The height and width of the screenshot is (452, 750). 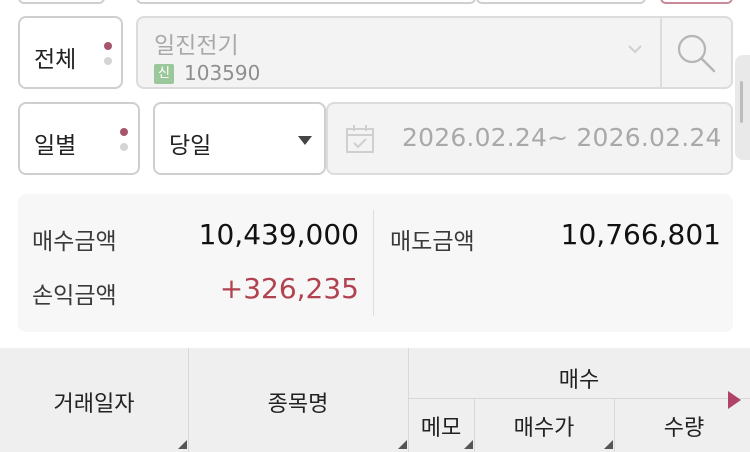 I want to click on stock-search-field: 일진전기 신 103590, so click(x=434, y=52).